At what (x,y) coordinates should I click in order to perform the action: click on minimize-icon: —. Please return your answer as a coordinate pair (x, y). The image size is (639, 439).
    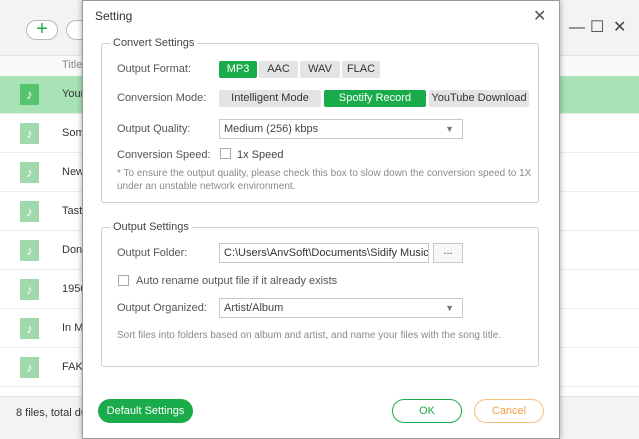
    Looking at the image, I should click on (577, 28).